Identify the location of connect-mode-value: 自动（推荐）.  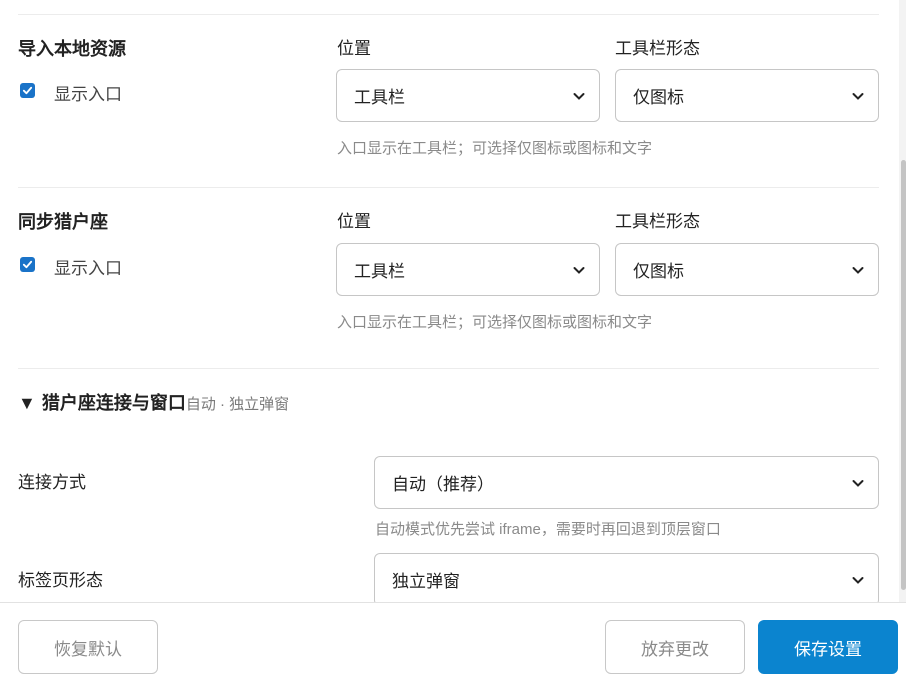
(443, 484).